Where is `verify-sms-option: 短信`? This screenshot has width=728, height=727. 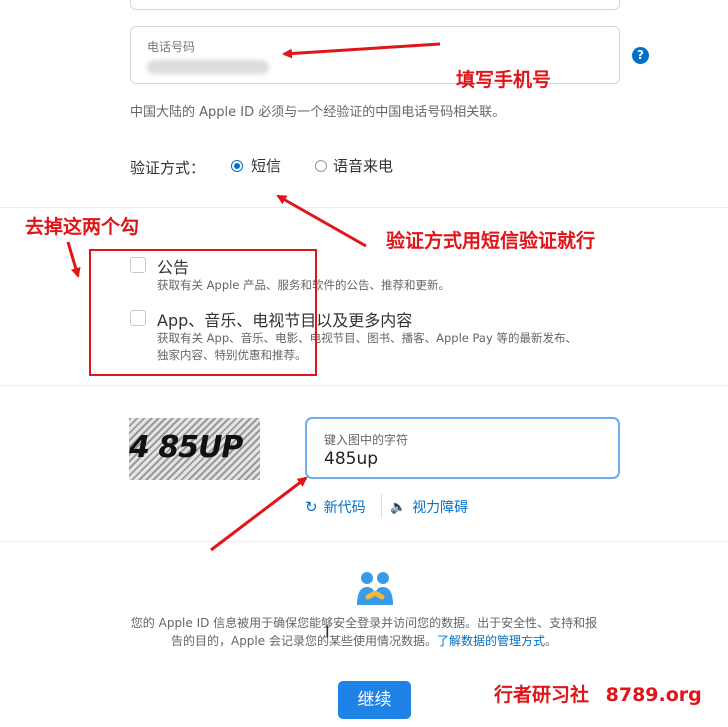
verify-sms-option: 短信 is located at coordinates (256, 165).